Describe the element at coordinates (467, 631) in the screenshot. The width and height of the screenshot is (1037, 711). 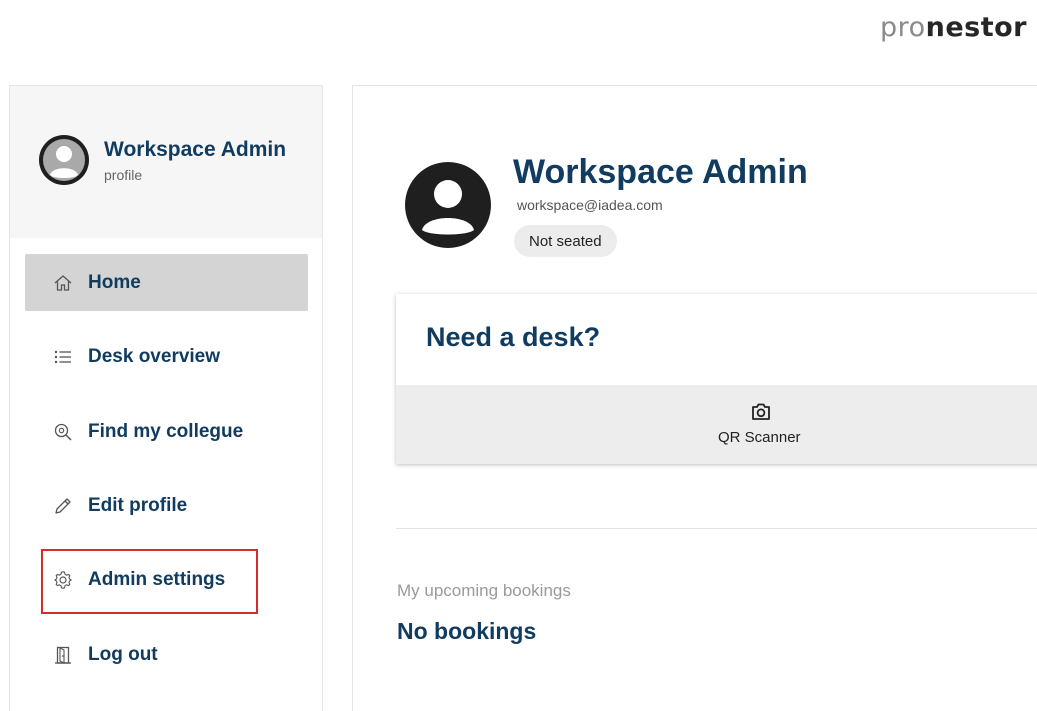
I see `no-bookings-text: No bookings` at that location.